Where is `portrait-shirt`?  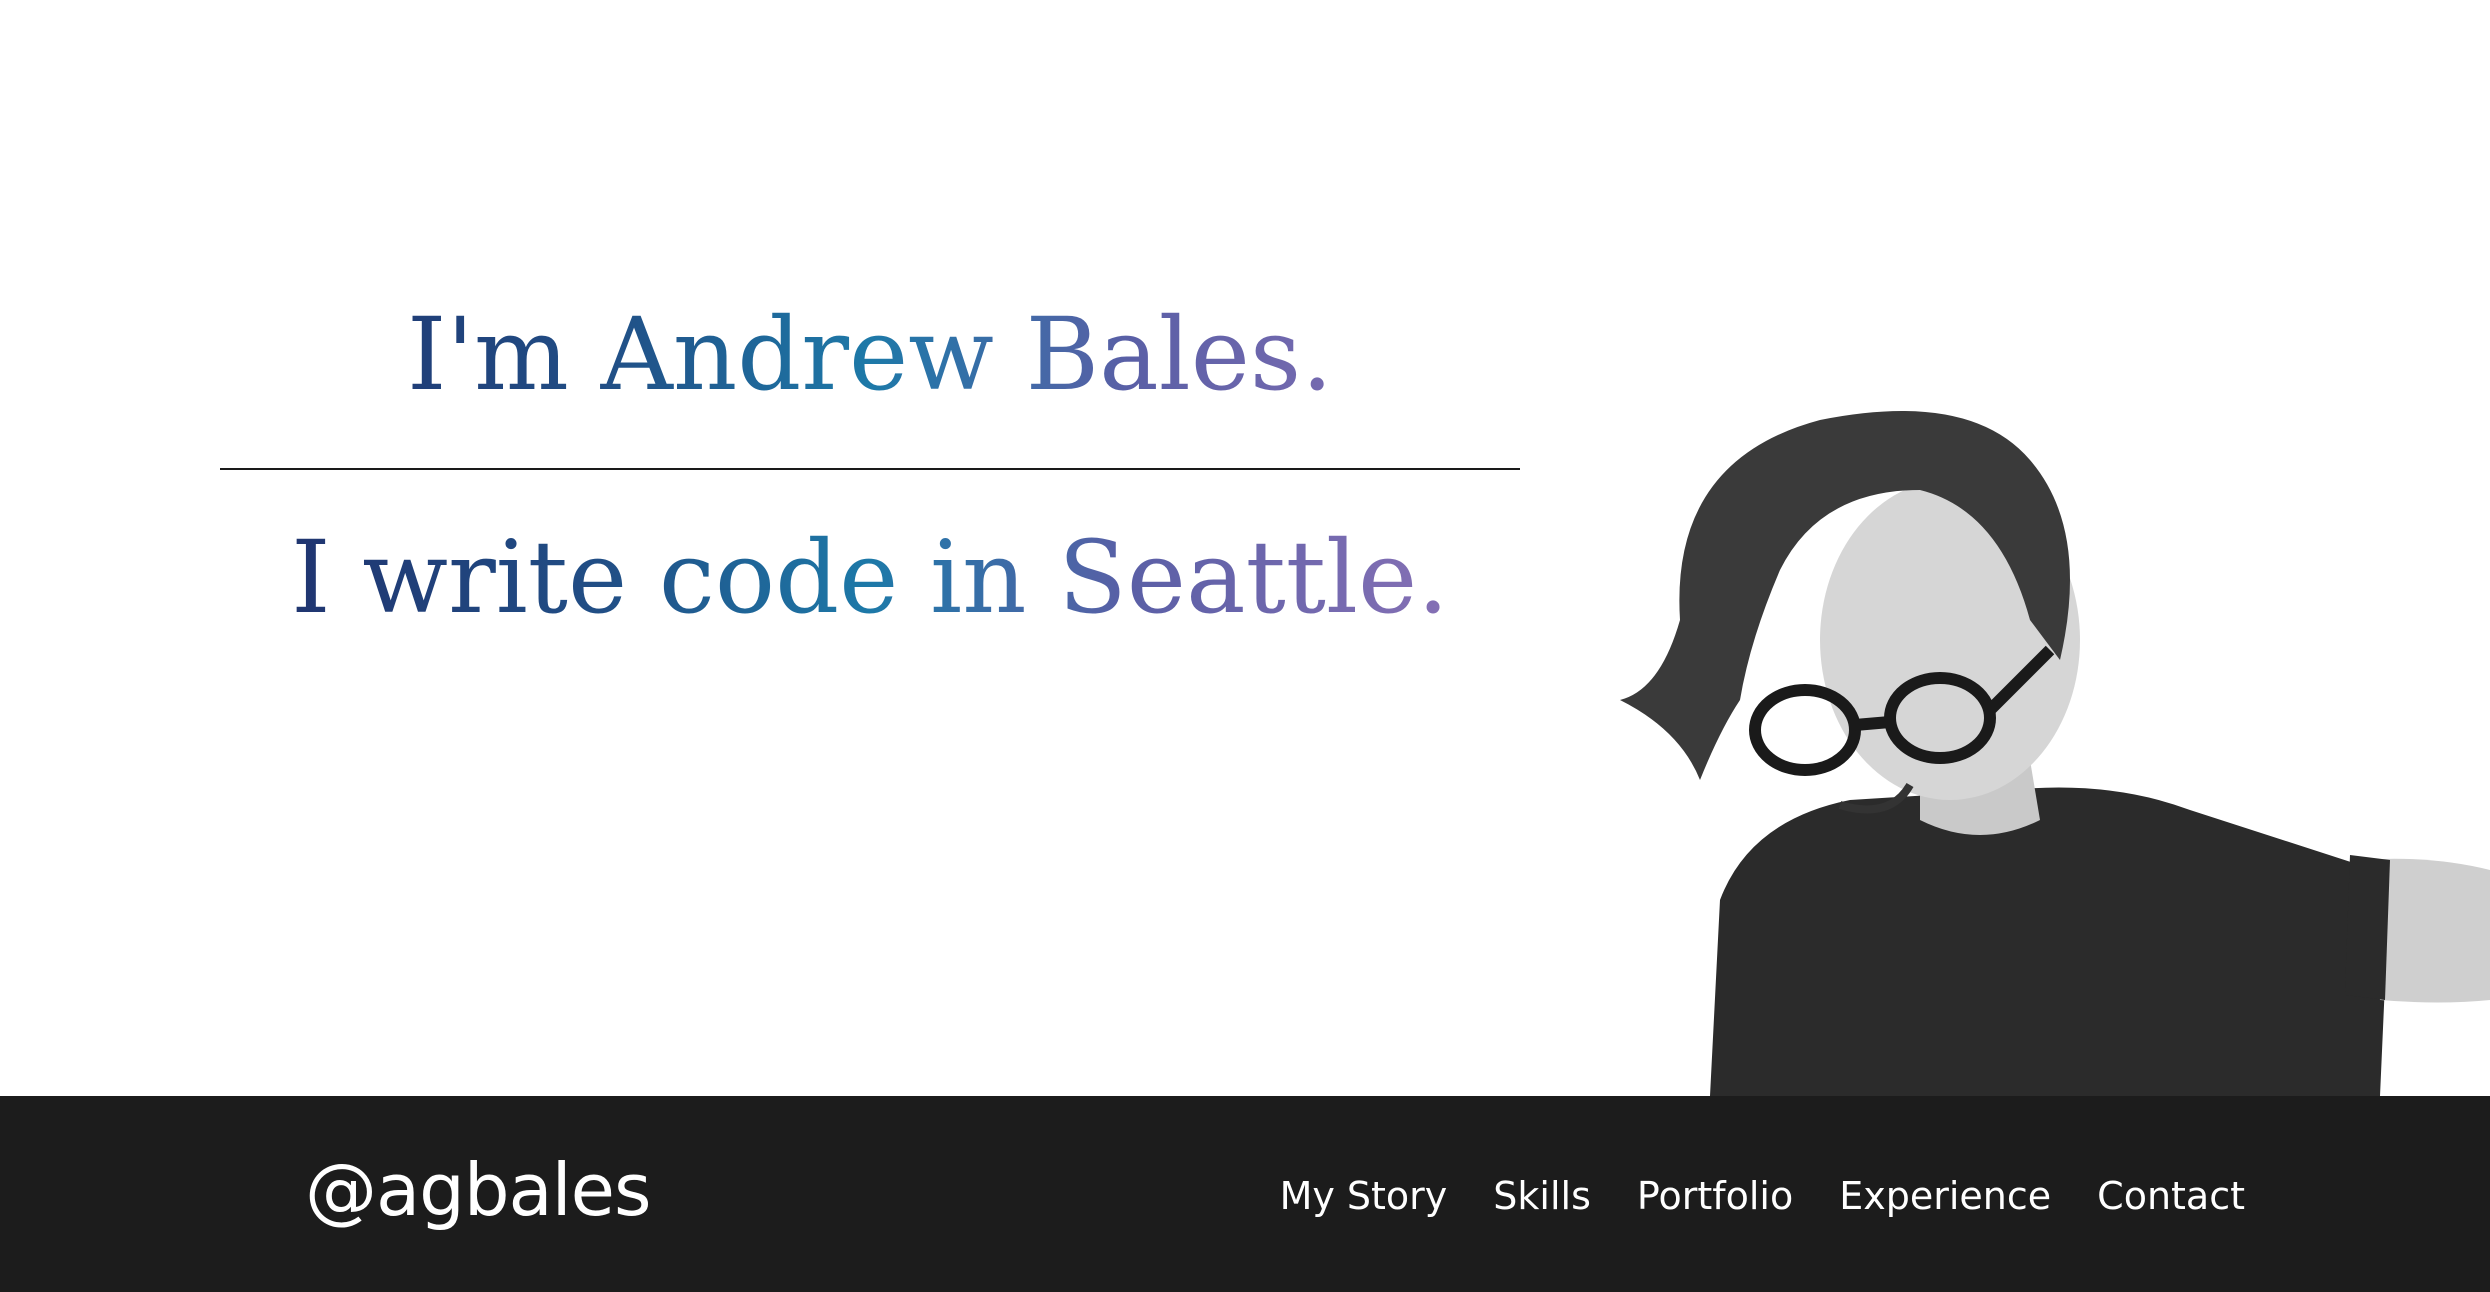
portrait-shirt is located at coordinates (2050, 941).